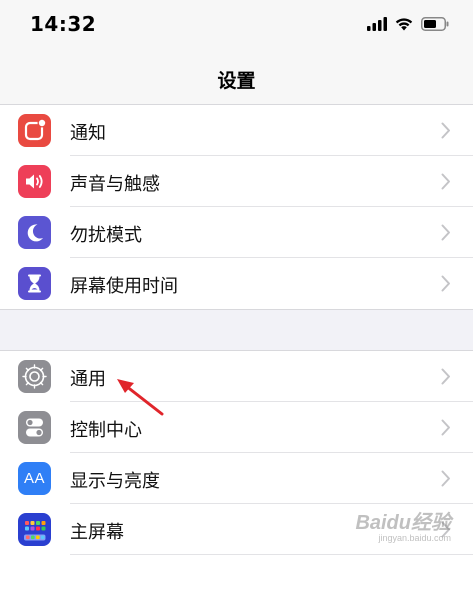  I want to click on settings-row-control-center: 控制中心, so click(236, 427).